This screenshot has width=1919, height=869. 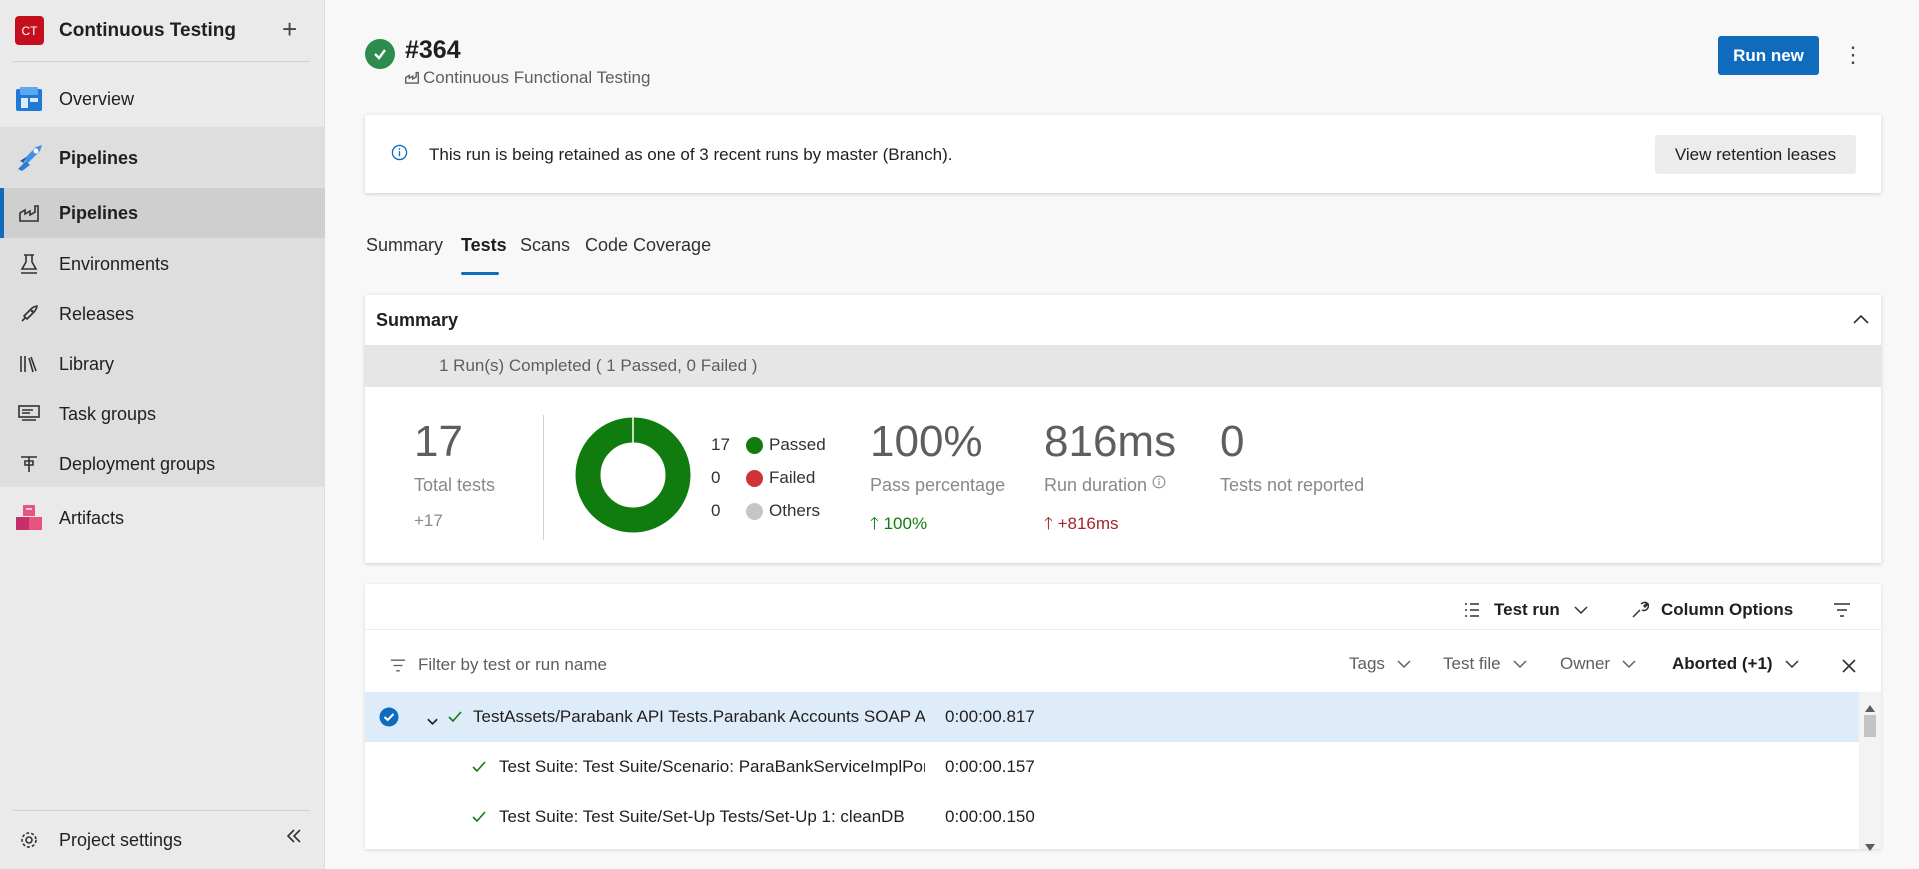 What do you see at coordinates (1472, 663) in the screenshot?
I see `test-file-label: Test file` at bounding box center [1472, 663].